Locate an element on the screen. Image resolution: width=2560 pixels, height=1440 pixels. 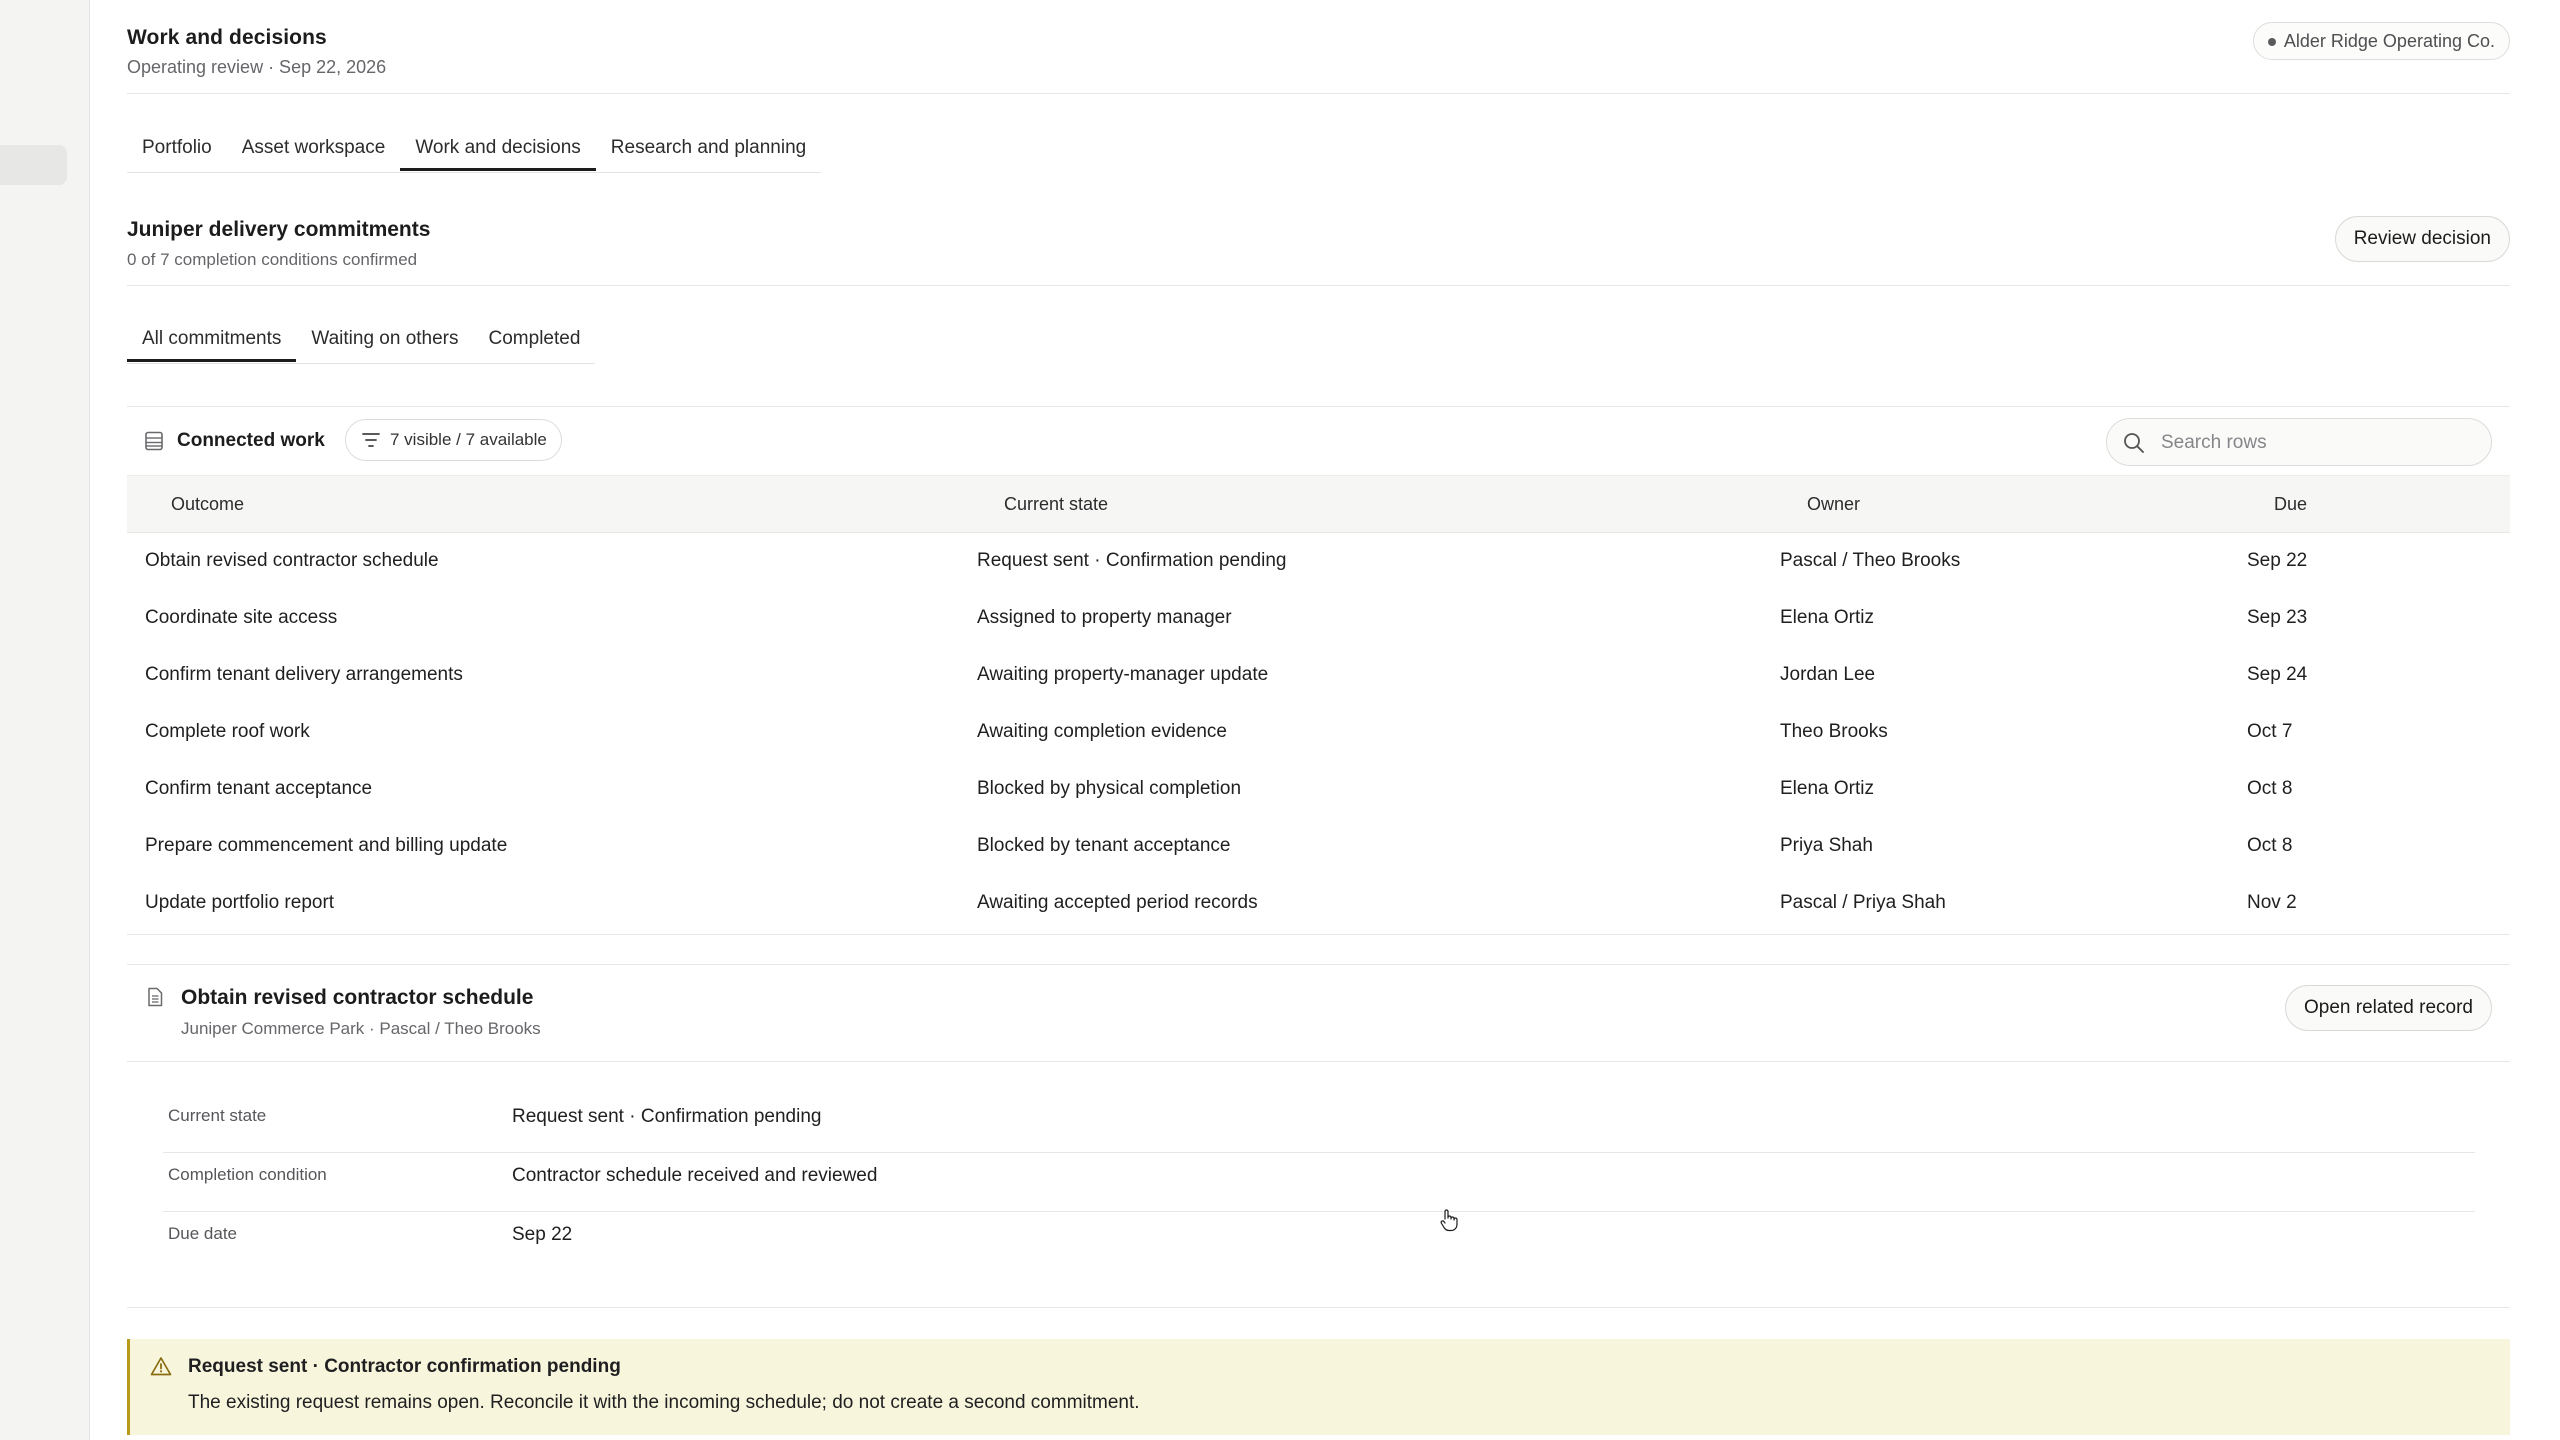
cell-current-state: Request sent · Confirmation pending is located at coordinates (1132, 560).